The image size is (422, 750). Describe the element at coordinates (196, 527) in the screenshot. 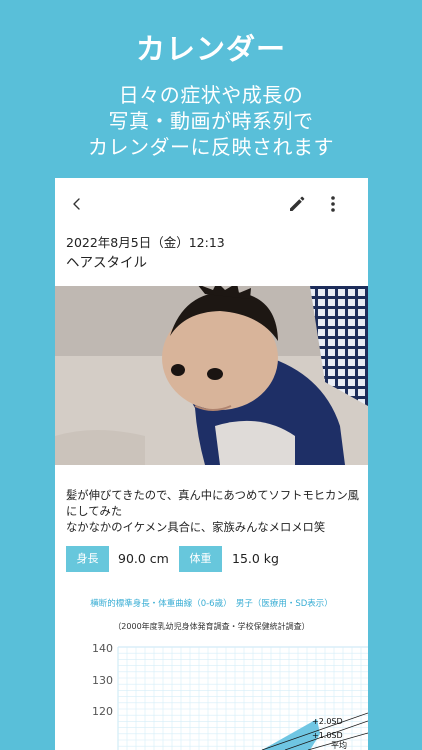

I see `note-line: なかなかのイケメン具合に、家族みんなメロメロ笑` at that location.